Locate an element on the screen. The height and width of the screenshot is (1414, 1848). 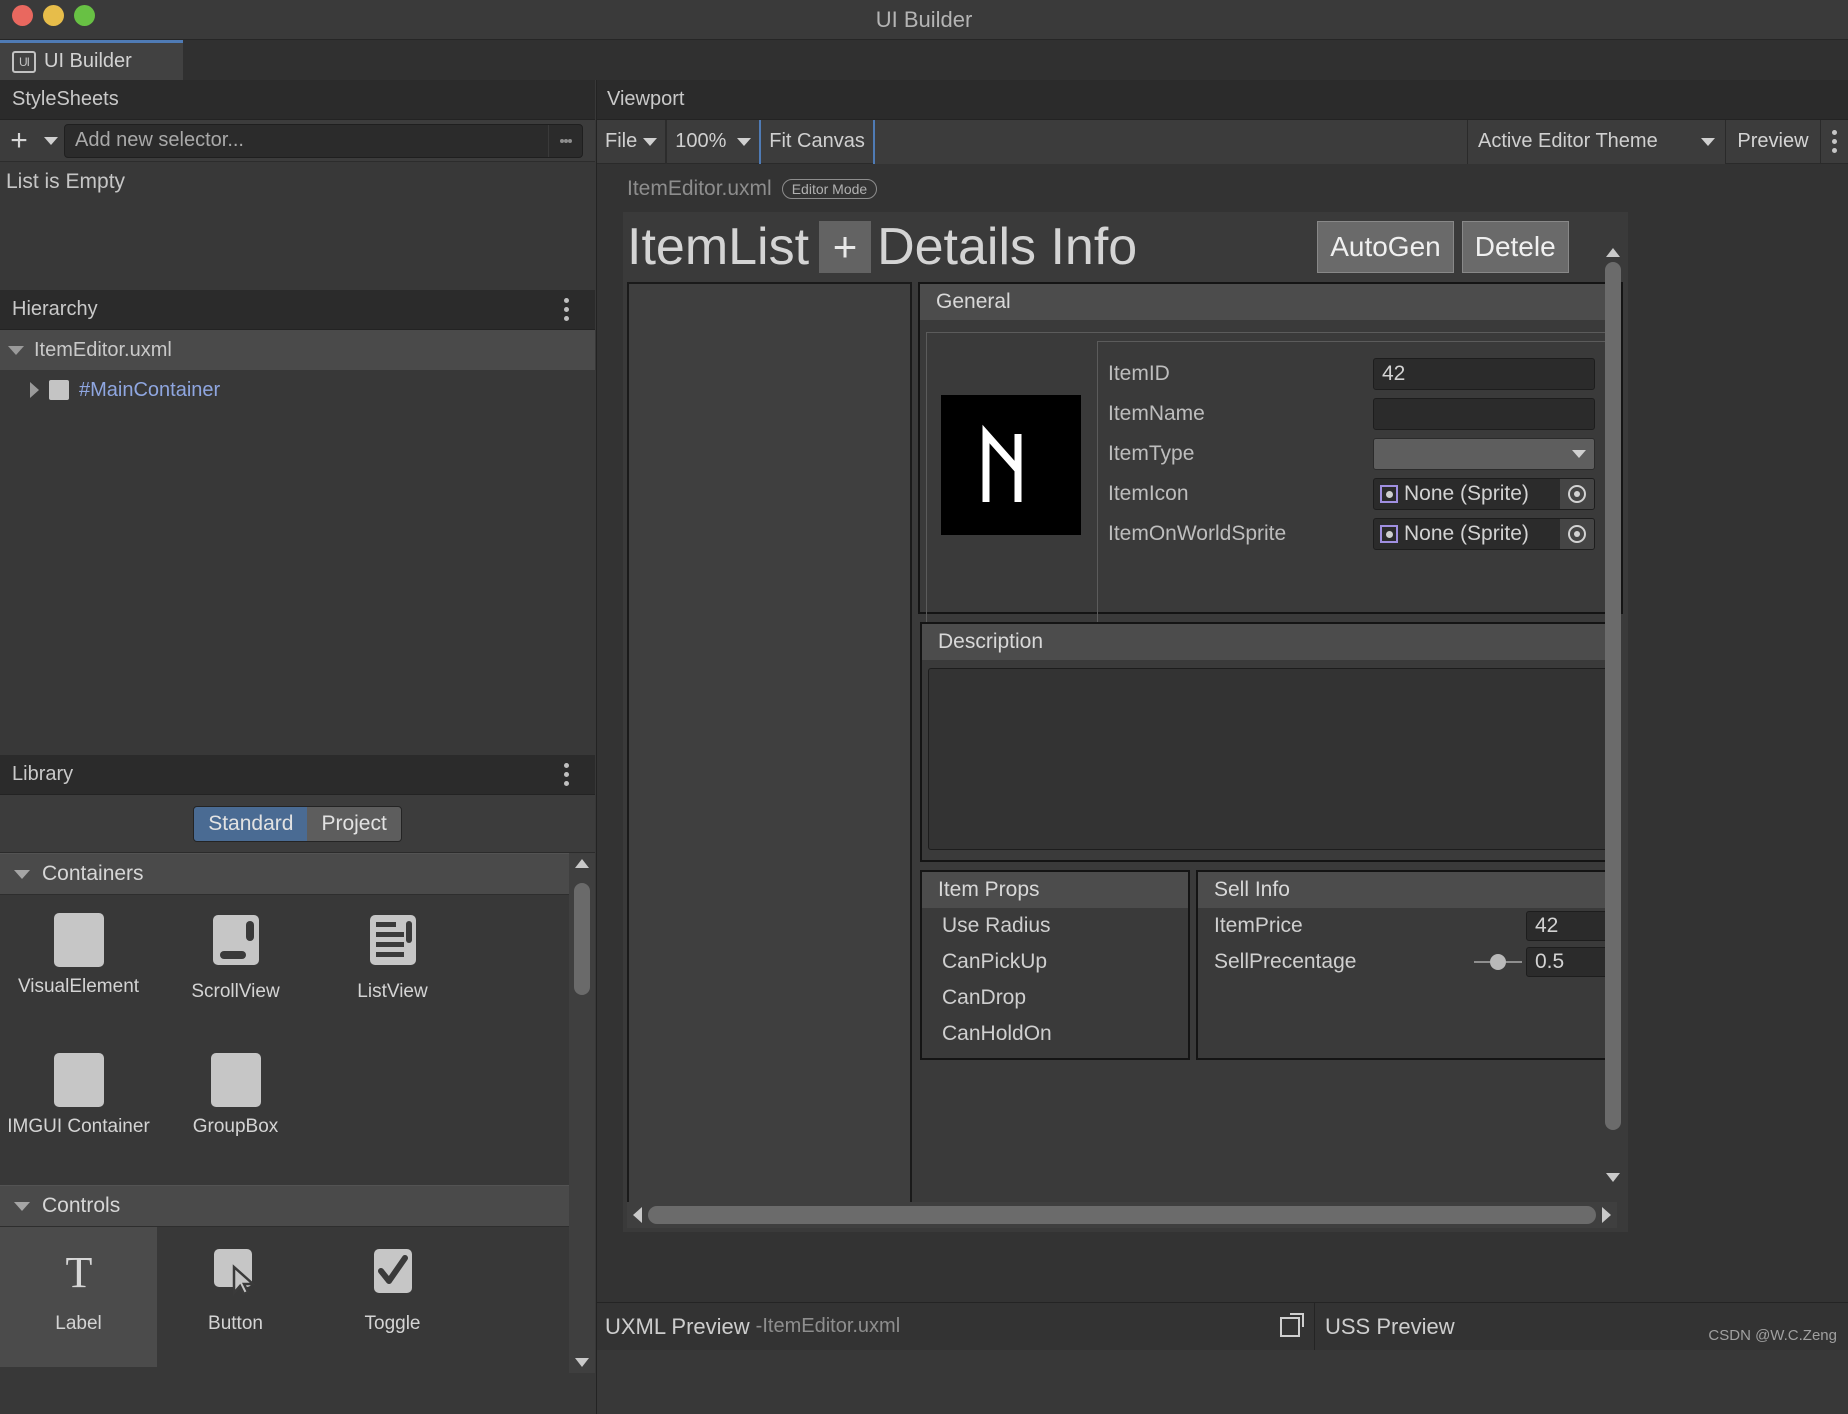
plus-icon: + is located at coordinates (19, 141).